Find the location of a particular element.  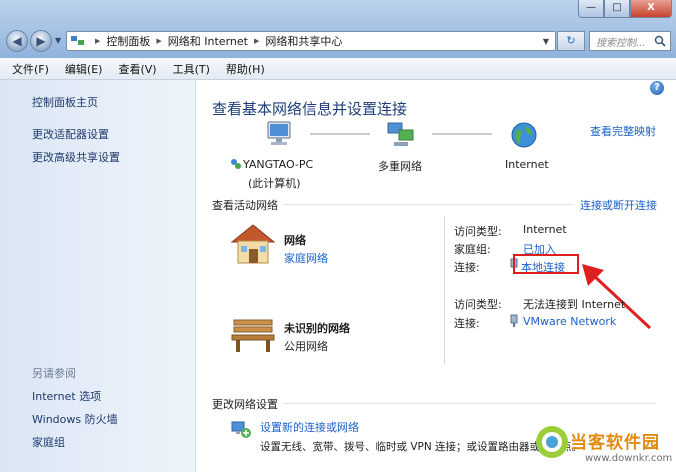

refresh-button: ↻ is located at coordinates (571, 41).